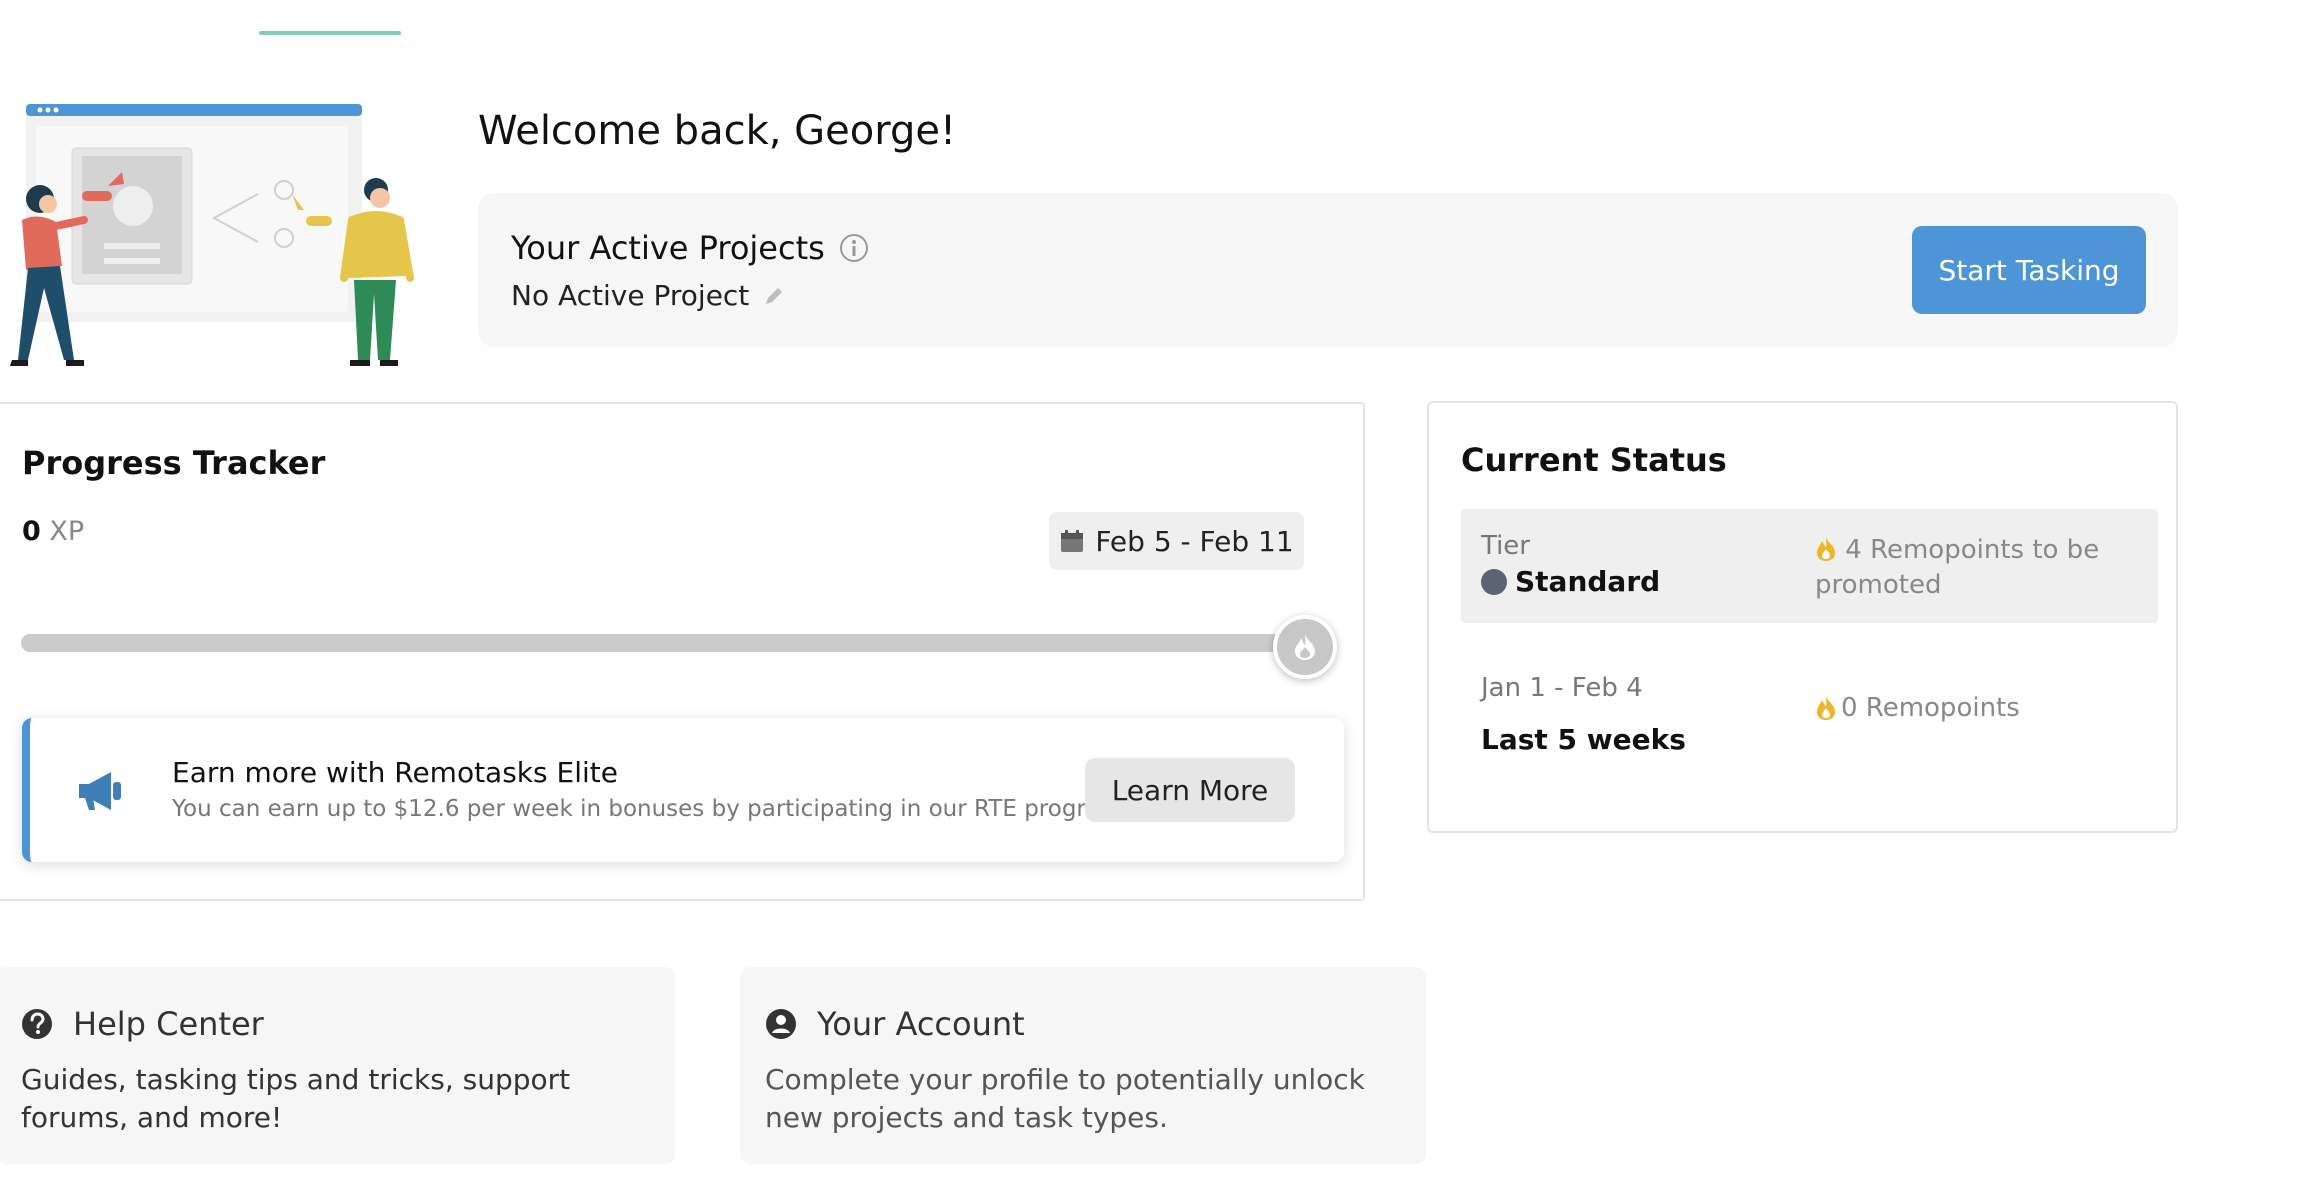 The width and height of the screenshot is (2320, 1184). I want to click on elite-title: Earn more with Remotasks Elite, so click(395, 772).